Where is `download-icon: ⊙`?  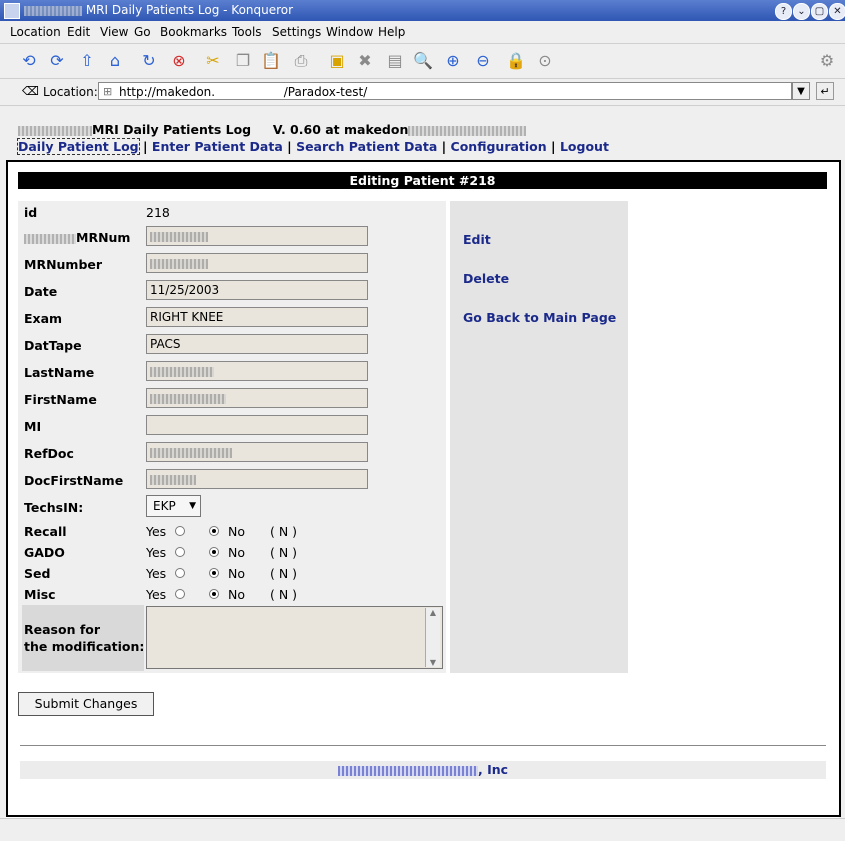 download-icon: ⊙ is located at coordinates (545, 61).